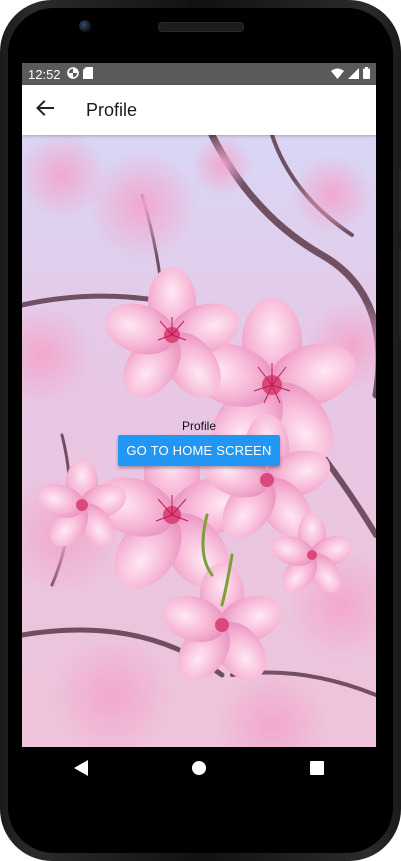  I want to click on app-bar: Profile, so click(199, 110).